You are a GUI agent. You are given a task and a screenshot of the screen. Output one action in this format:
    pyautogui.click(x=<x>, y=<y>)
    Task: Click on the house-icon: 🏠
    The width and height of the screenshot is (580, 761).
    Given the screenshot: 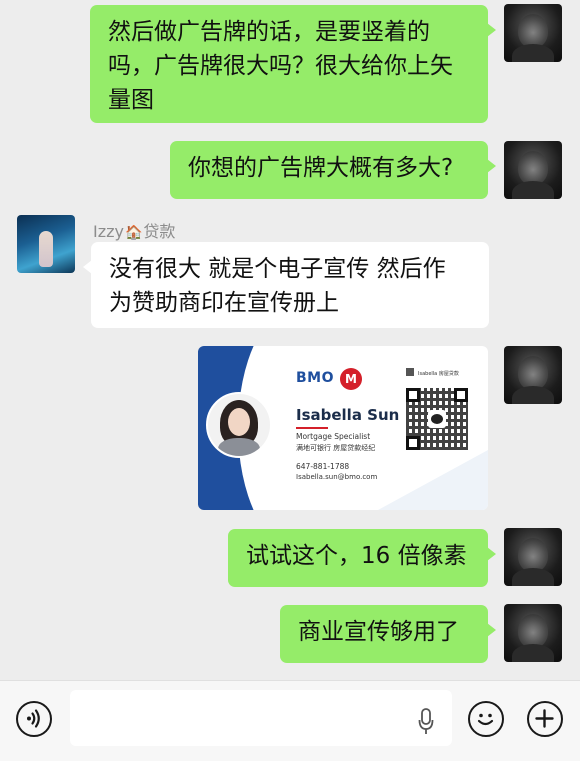 What is the action you would take?
    pyautogui.click(x=133, y=233)
    